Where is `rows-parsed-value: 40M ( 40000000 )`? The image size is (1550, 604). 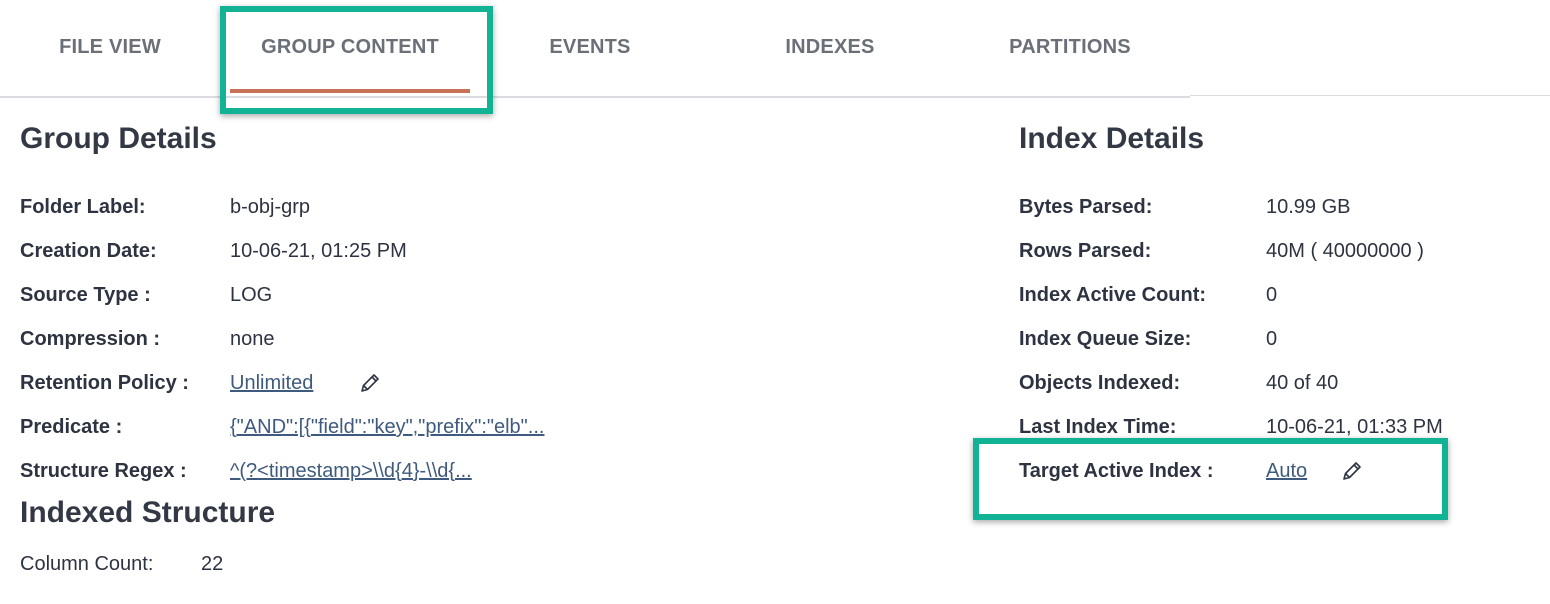
rows-parsed-value: 40M ( 40000000 ) is located at coordinates (1345, 251).